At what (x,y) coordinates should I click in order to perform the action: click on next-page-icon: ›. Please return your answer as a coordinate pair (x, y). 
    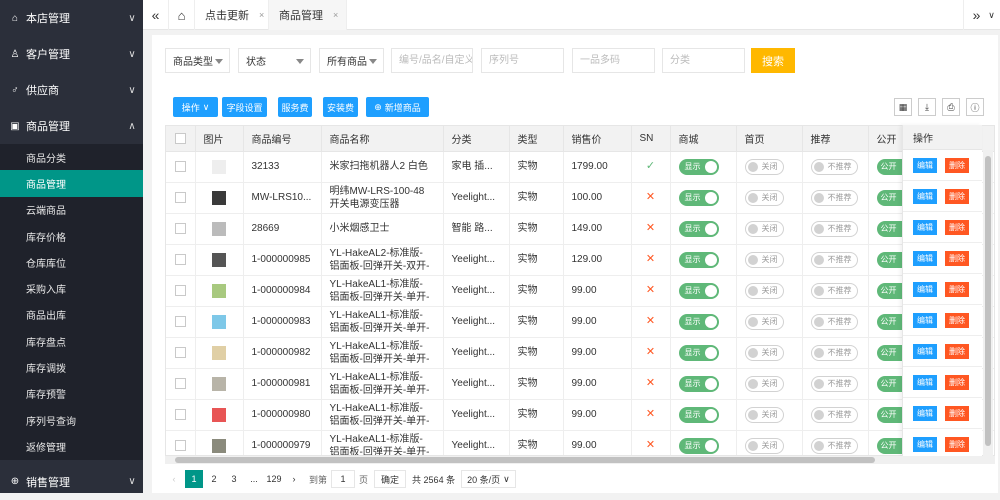
    Looking at the image, I should click on (294, 479).